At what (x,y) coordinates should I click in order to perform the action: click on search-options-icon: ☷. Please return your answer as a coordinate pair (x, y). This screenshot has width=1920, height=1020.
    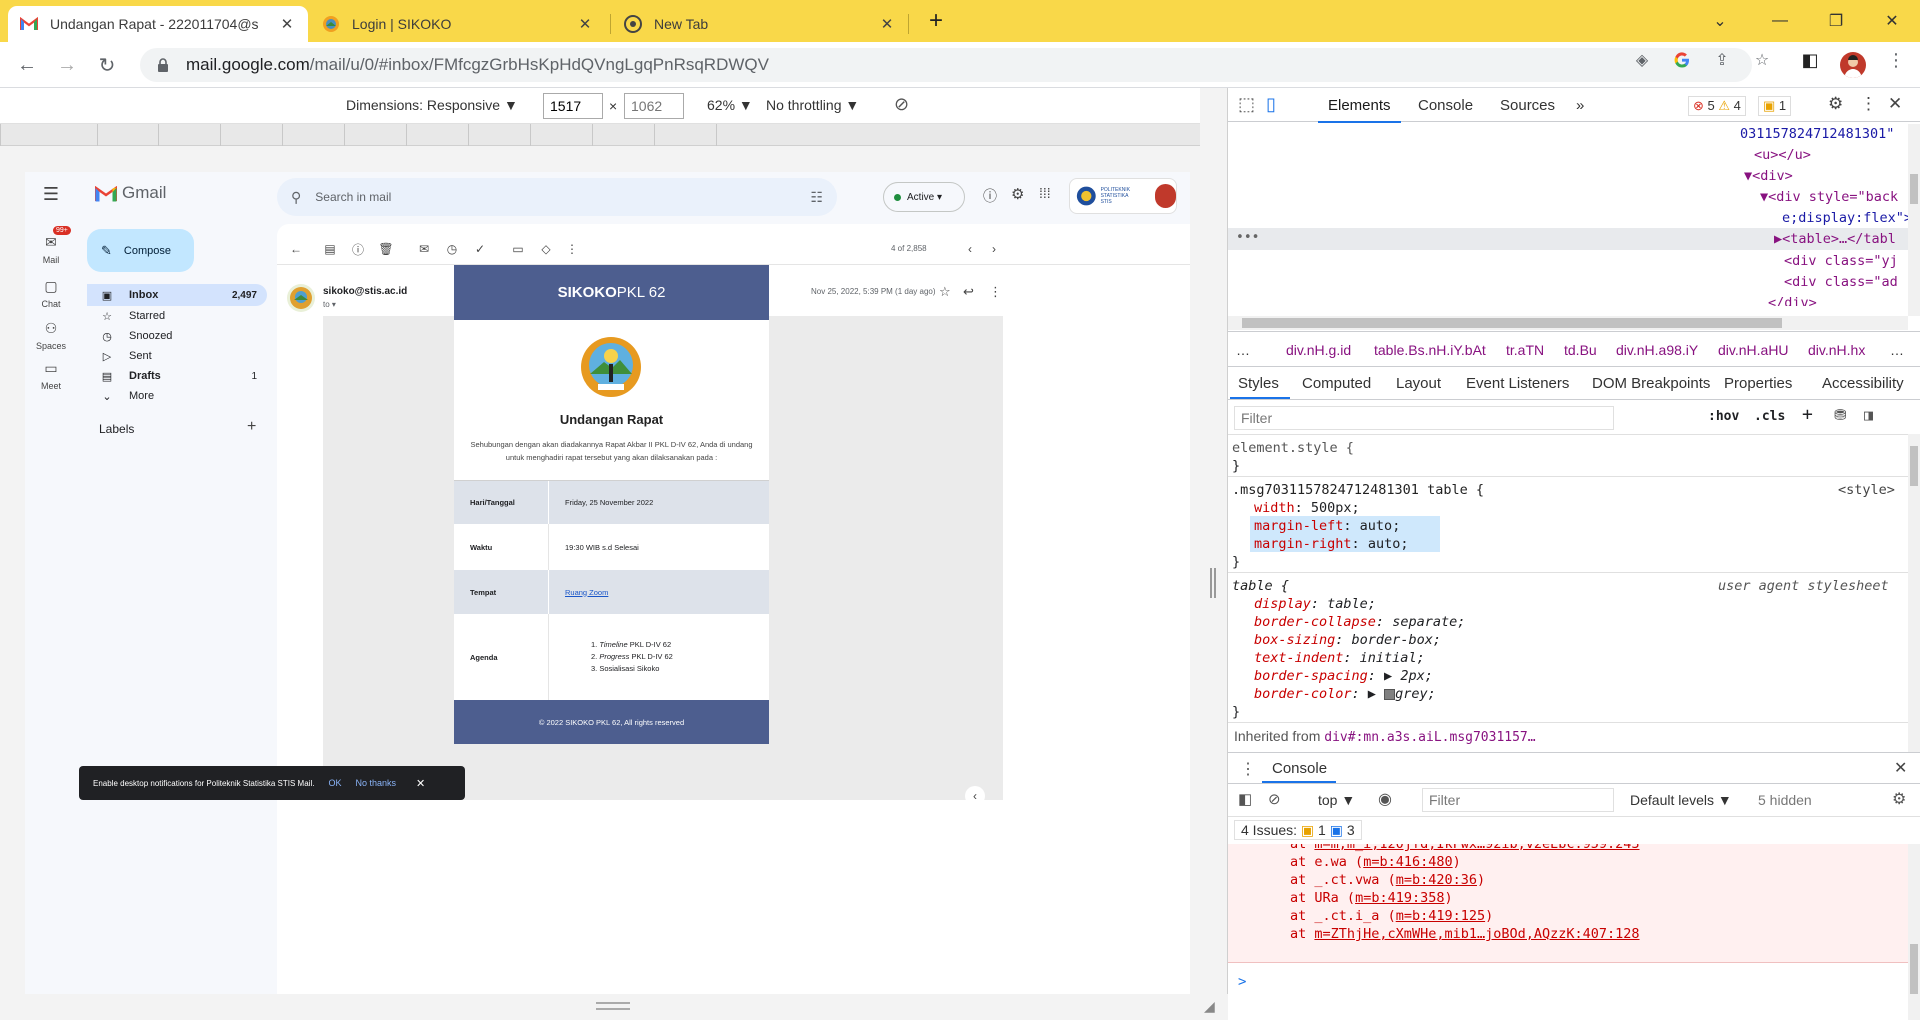
    Looking at the image, I should click on (816, 197).